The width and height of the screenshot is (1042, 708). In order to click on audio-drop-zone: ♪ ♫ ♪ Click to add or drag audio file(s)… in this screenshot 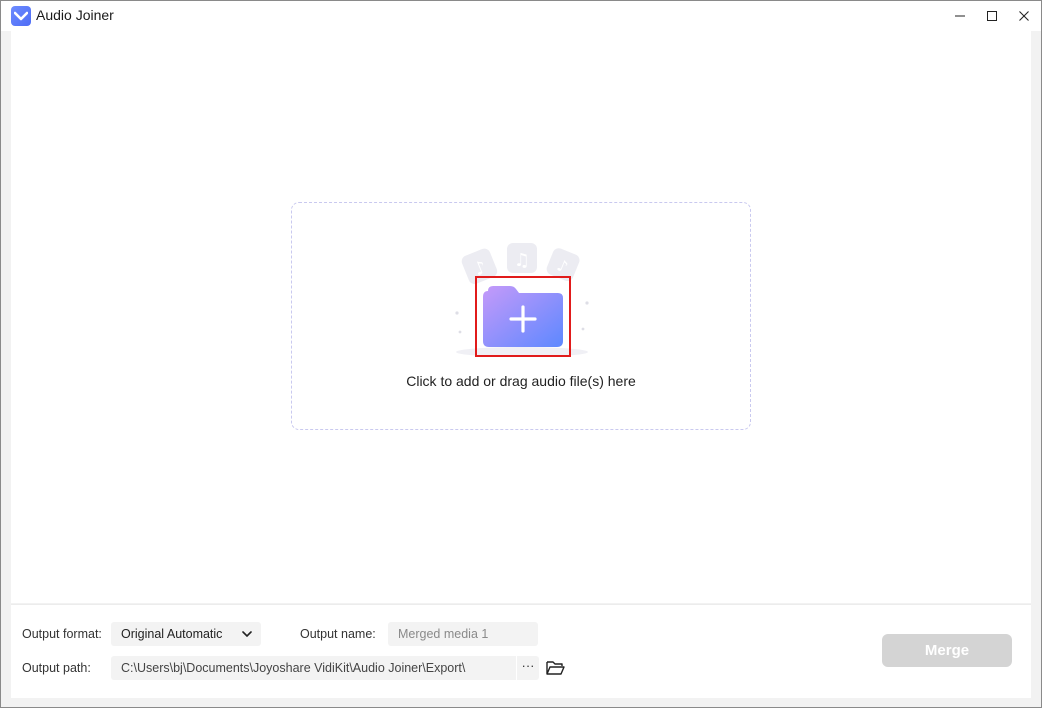, I will do `click(521, 316)`.